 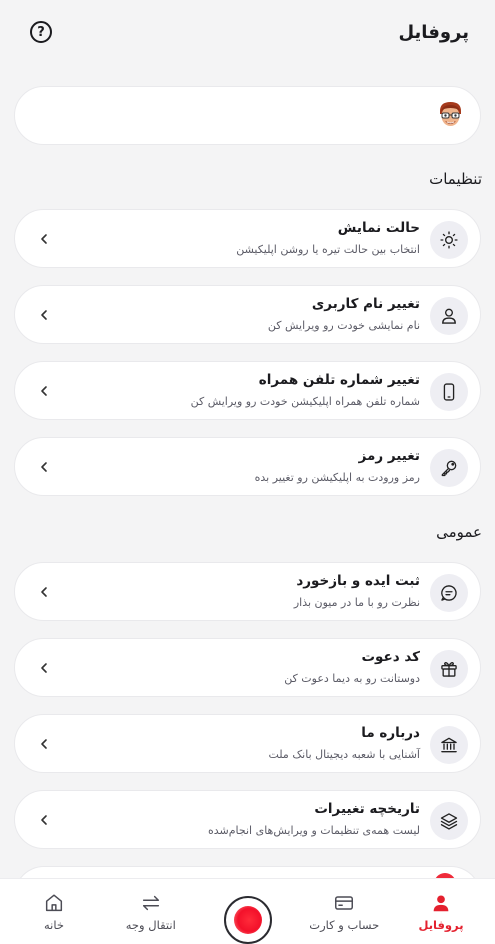 What do you see at coordinates (151, 911) in the screenshot?
I see `nav-transfer: انتقال وجه` at bounding box center [151, 911].